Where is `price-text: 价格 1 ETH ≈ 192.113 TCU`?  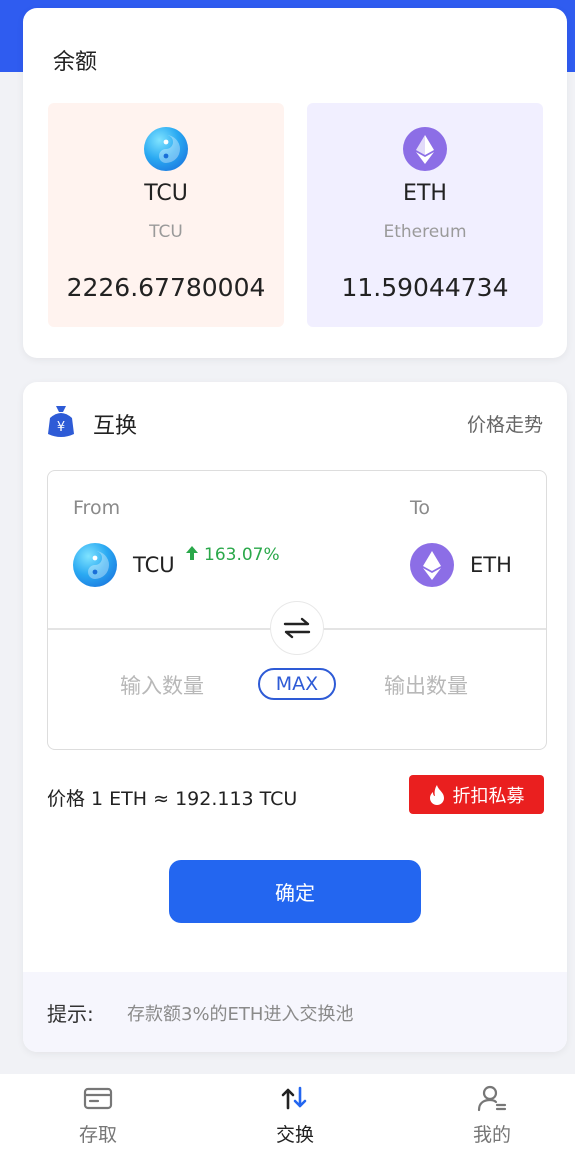
price-text: 价格 1 ETH ≈ 192.113 TCU is located at coordinates (172, 799).